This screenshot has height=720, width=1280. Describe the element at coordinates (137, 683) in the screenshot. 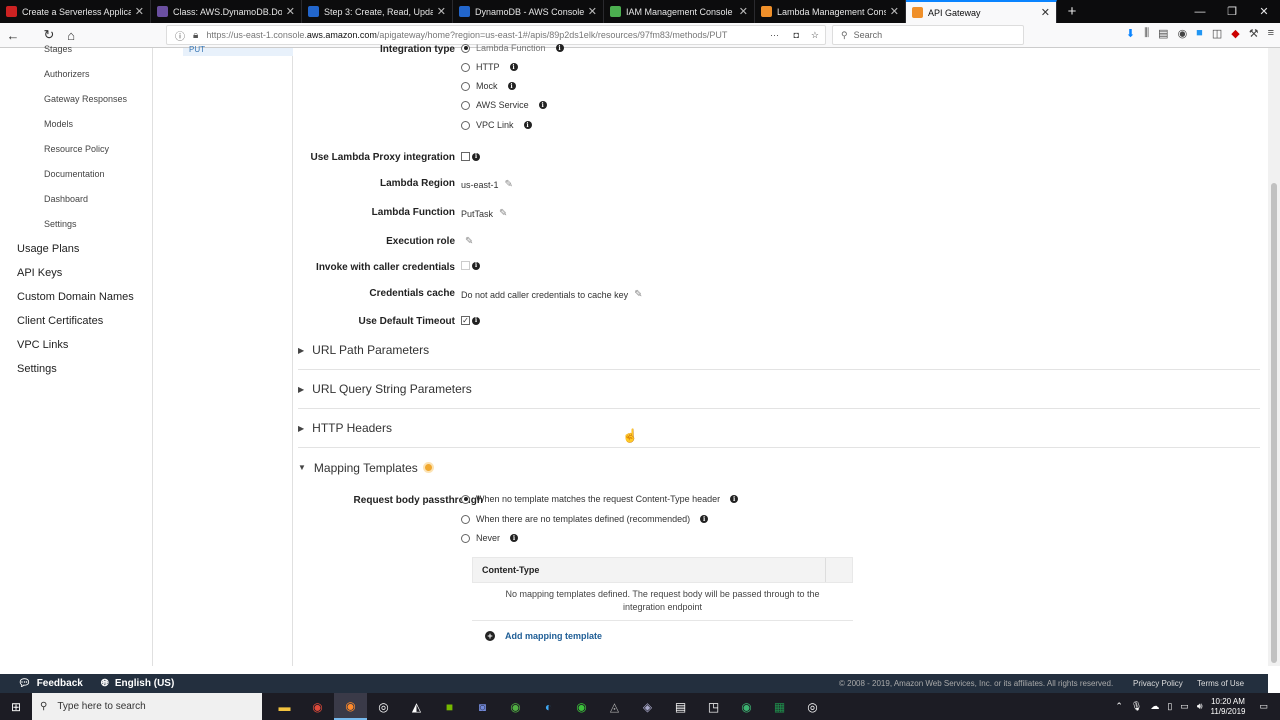

I see `language-selector: 🌐︎ English (US)` at that location.